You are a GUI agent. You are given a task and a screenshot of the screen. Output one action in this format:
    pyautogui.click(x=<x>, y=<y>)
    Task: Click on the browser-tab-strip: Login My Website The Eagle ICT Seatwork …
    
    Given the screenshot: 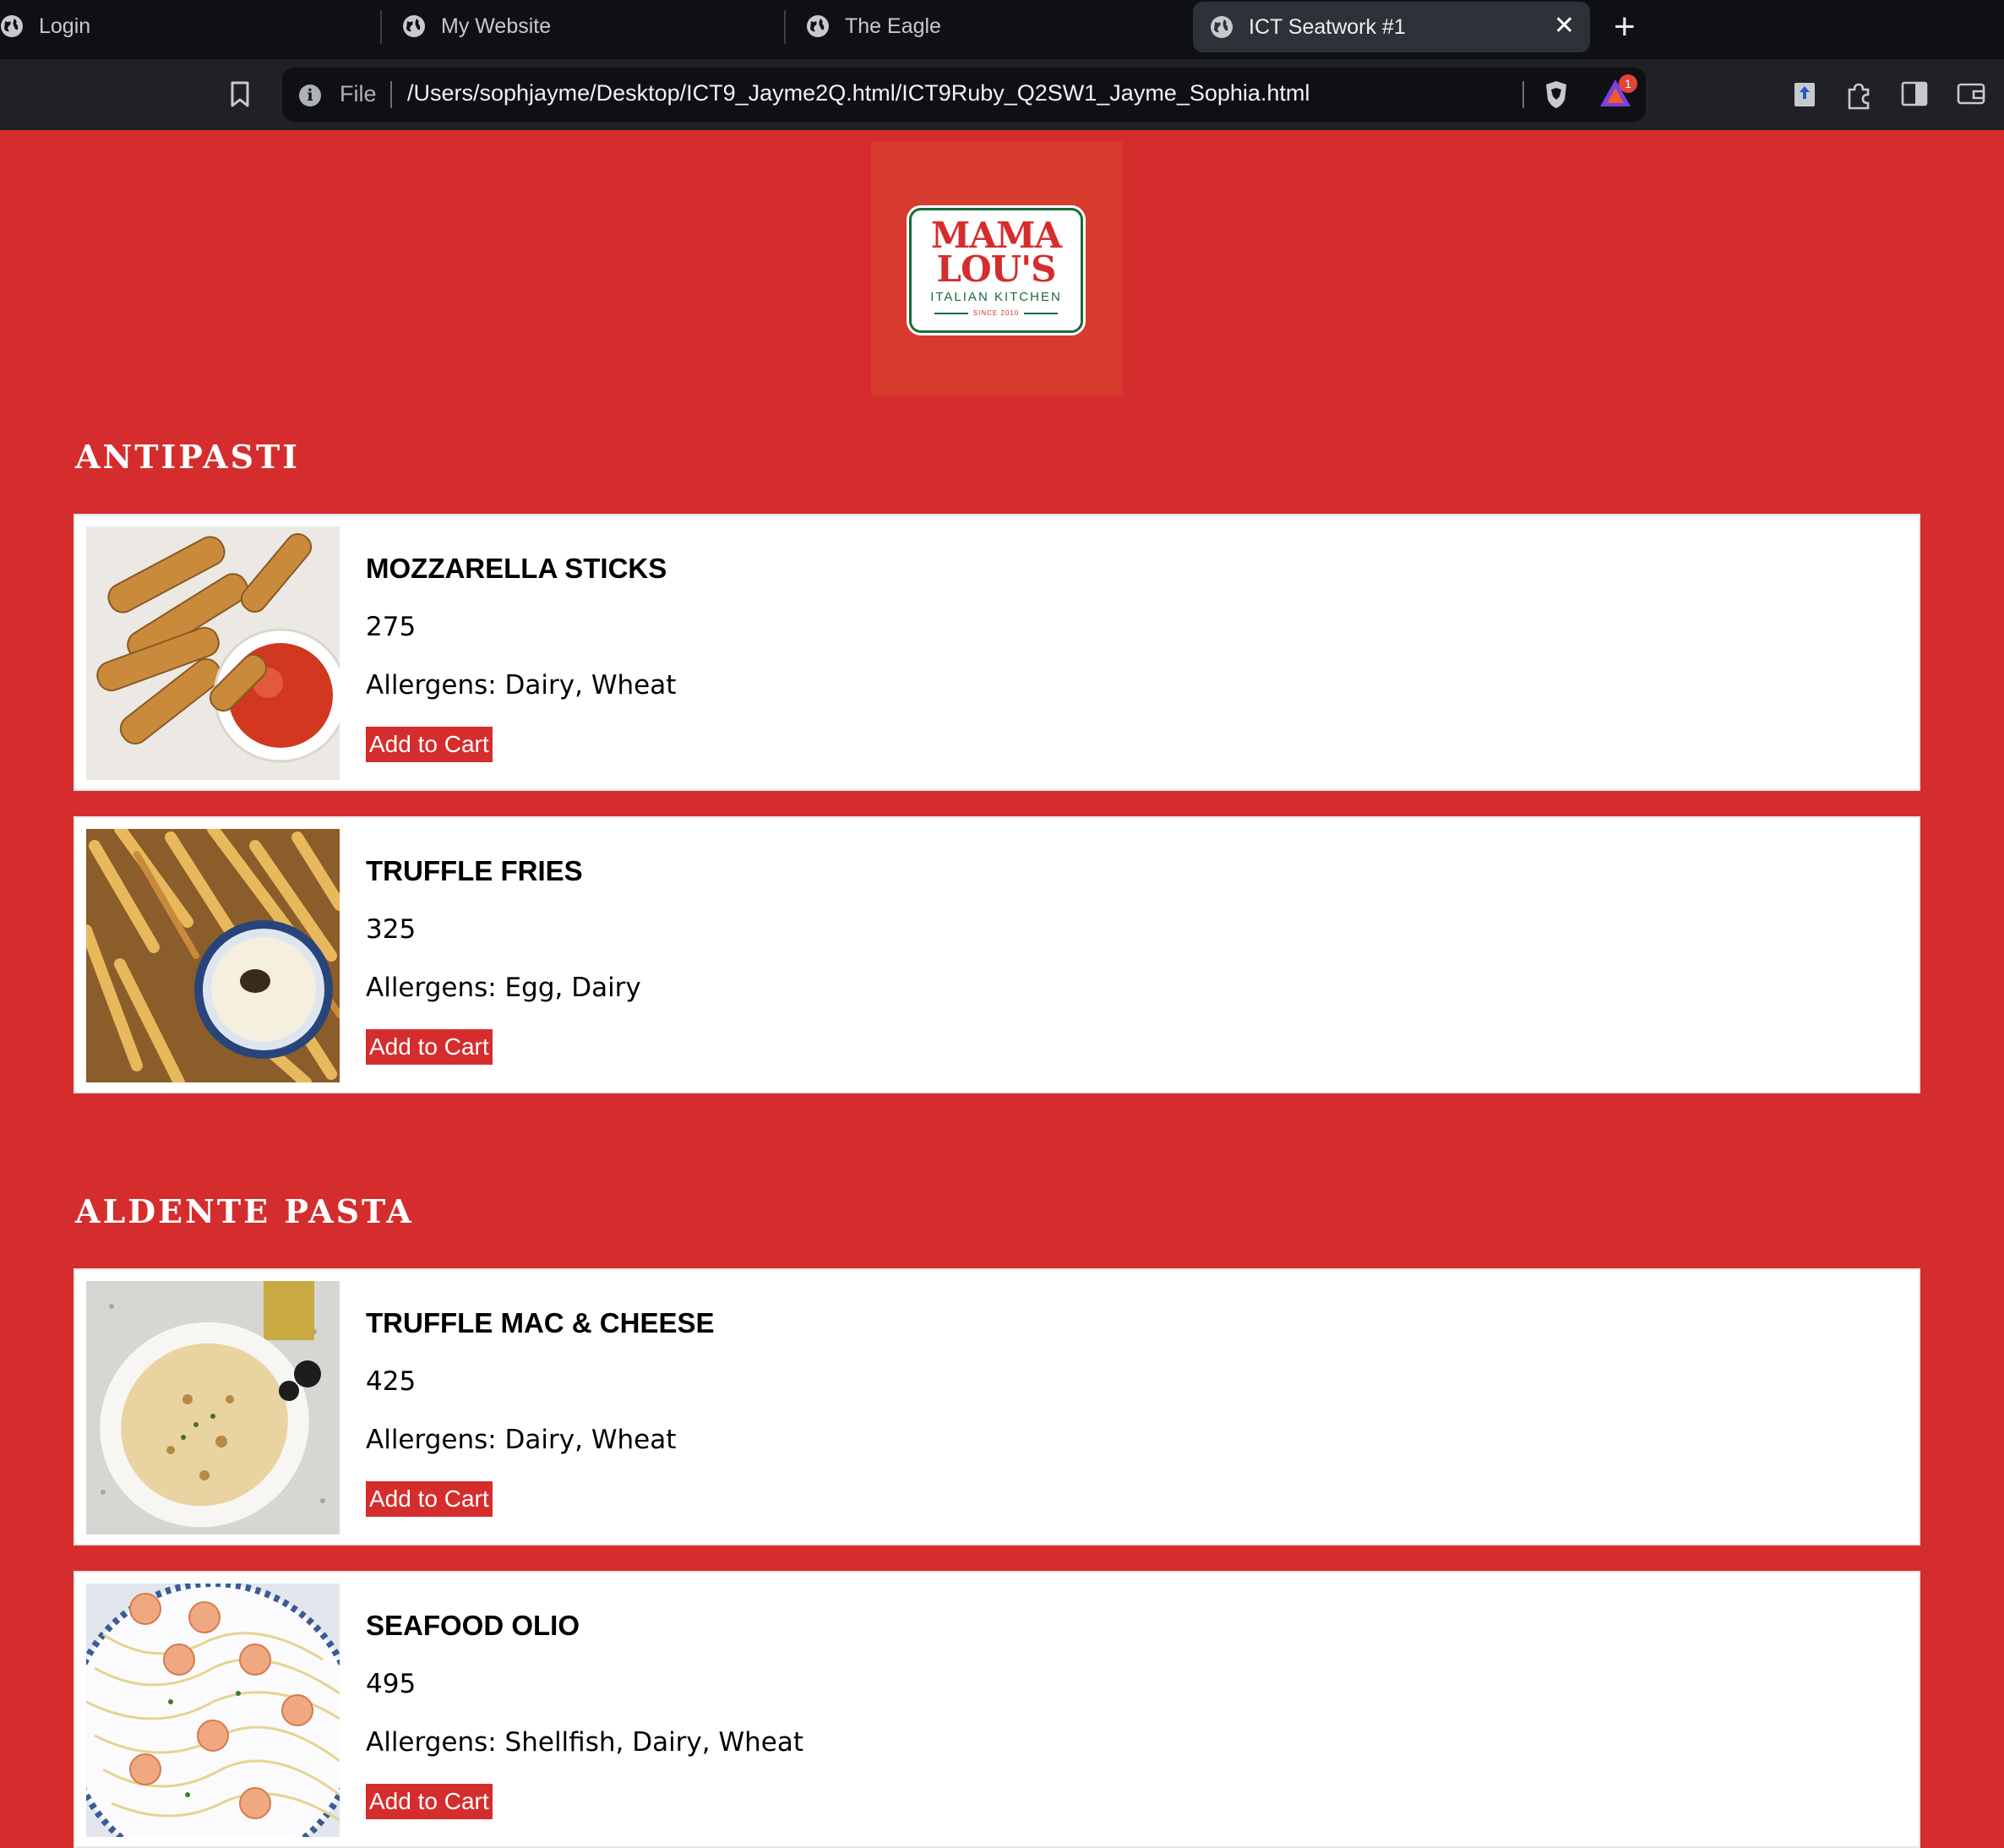 What is the action you would take?
    pyautogui.click(x=1002, y=30)
    